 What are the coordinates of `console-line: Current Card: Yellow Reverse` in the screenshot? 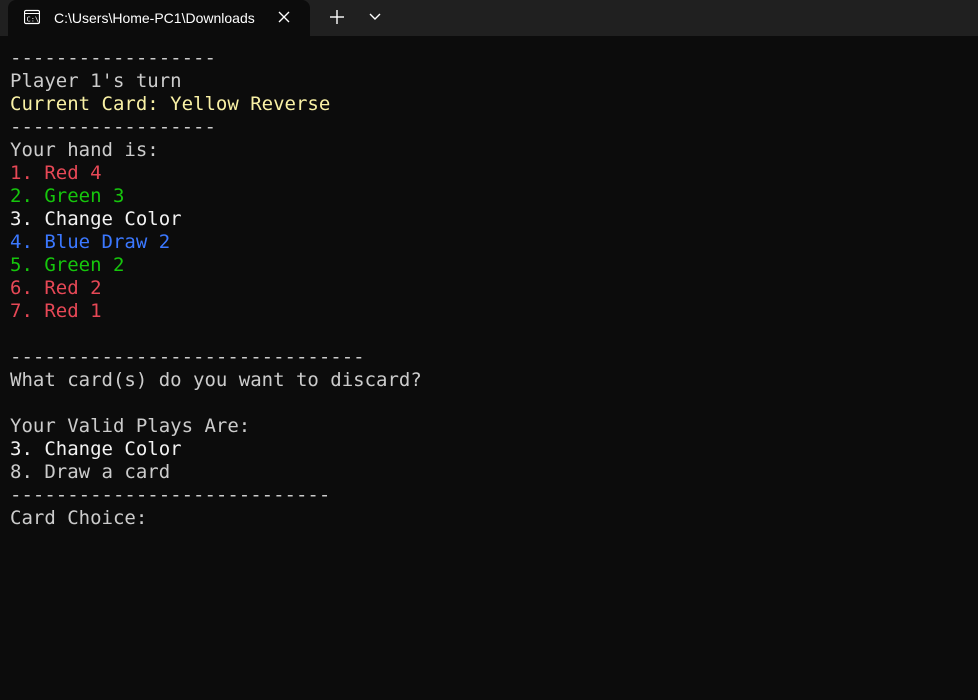 It's located at (170, 104).